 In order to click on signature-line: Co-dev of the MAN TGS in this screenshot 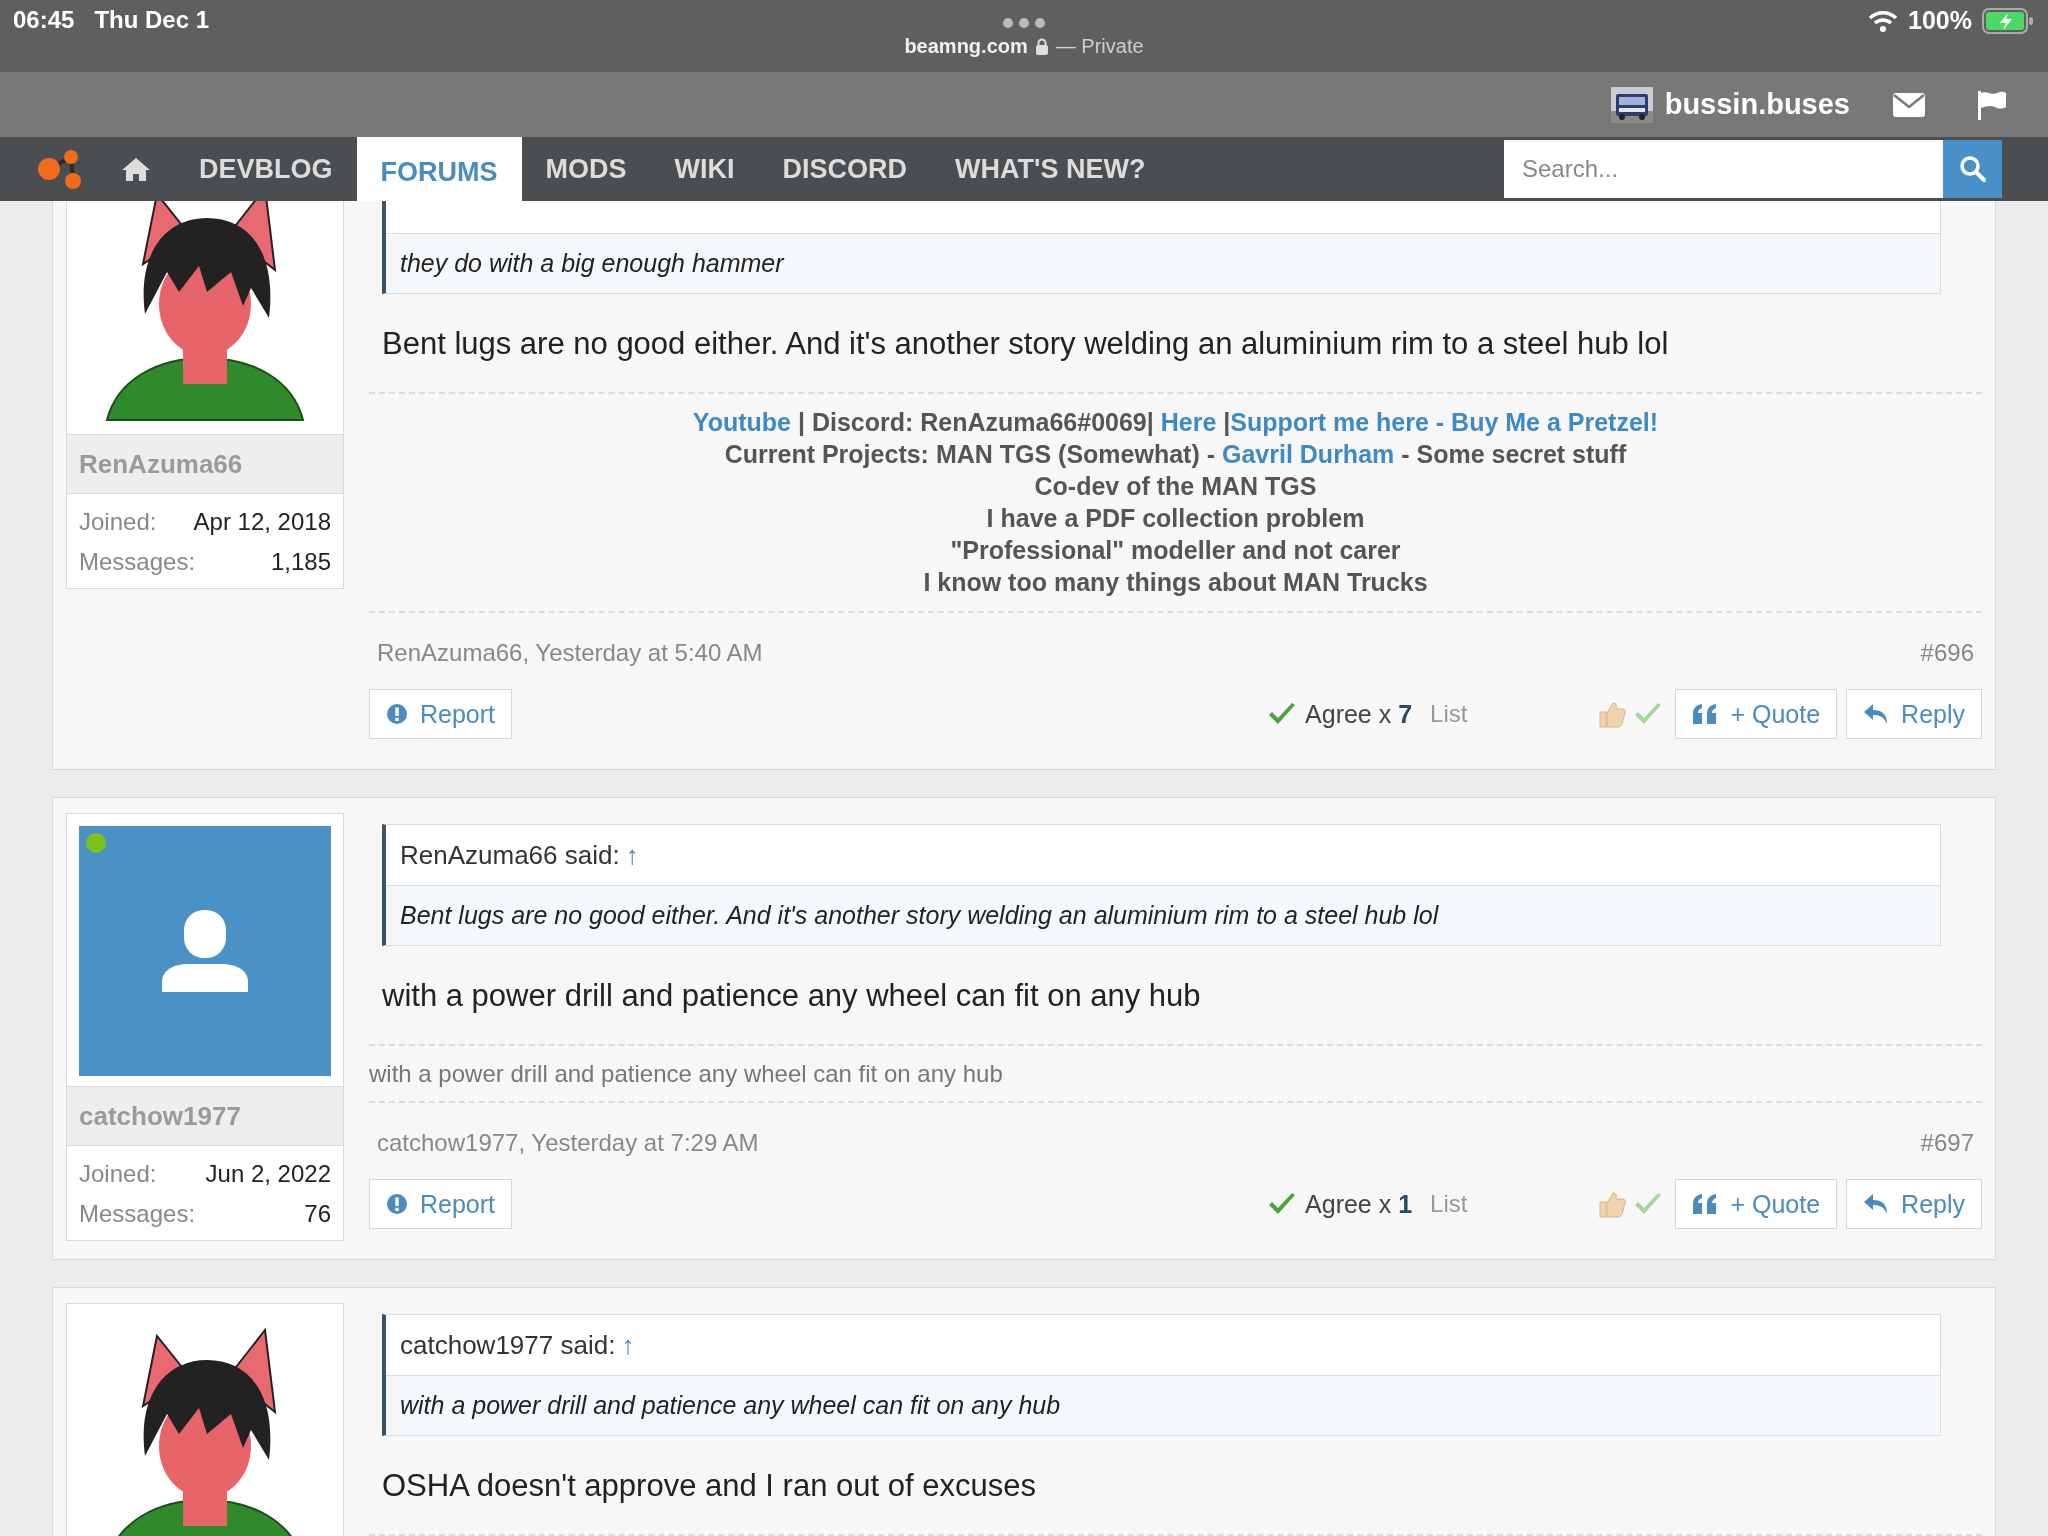, I will do `click(1175, 486)`.